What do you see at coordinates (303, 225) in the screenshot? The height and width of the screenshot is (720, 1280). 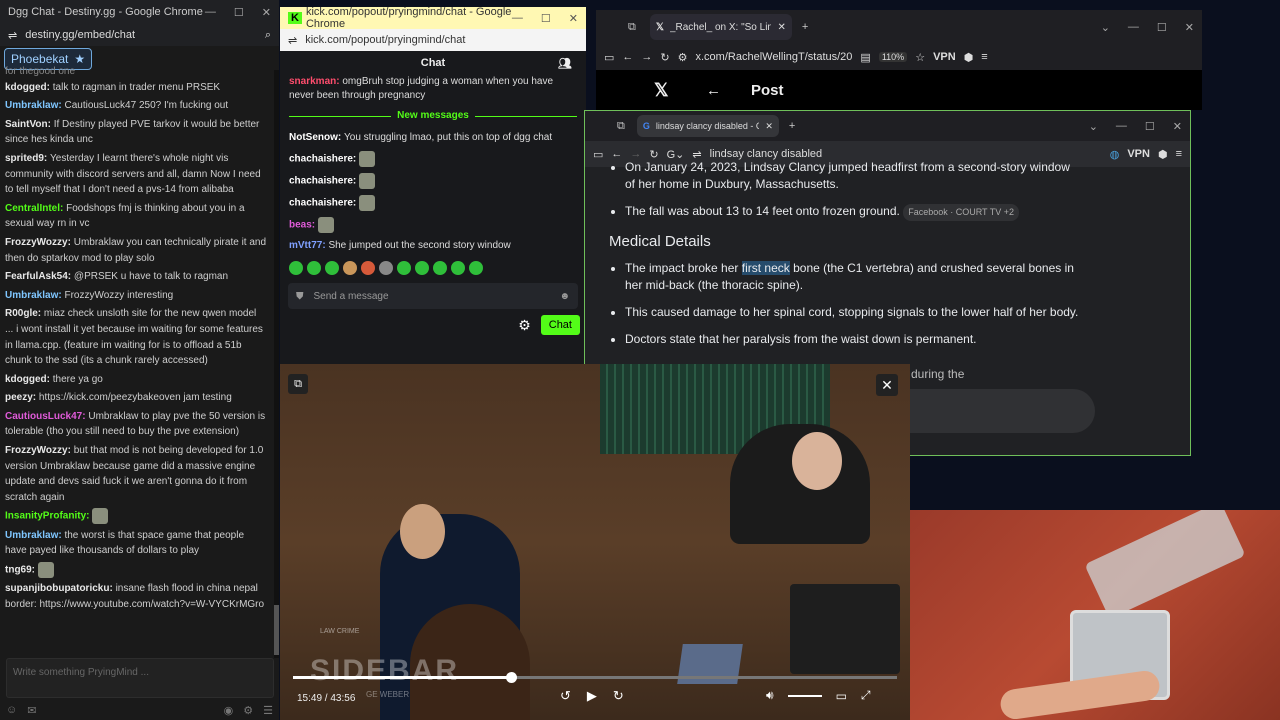 I see `message-username: beas:` at bounding box center [303, 225].